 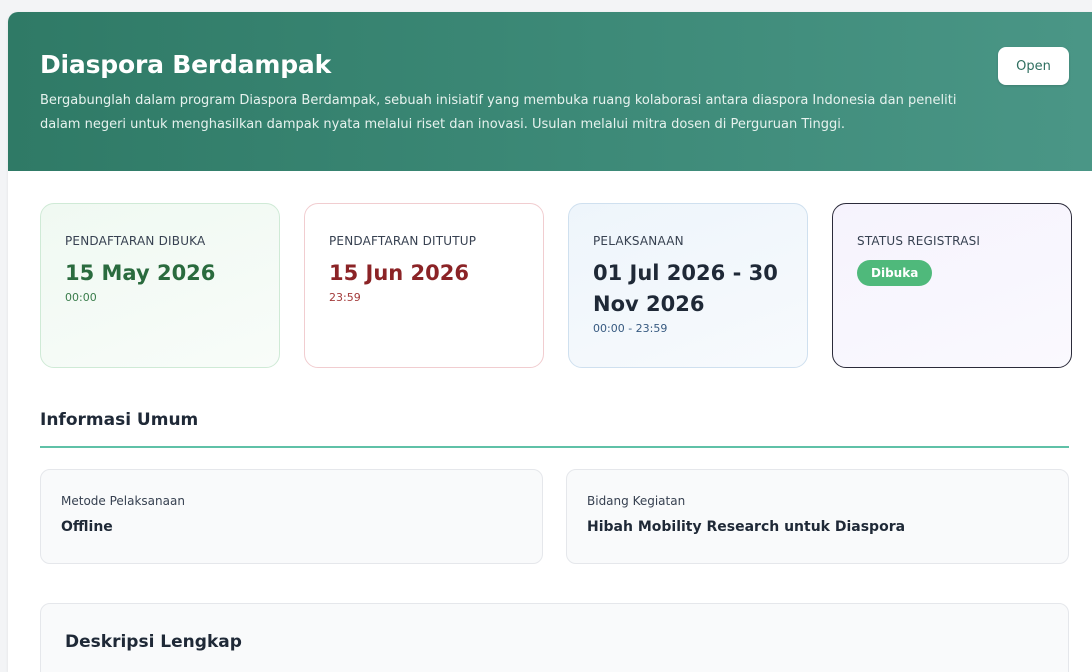 What do you see at coordinates (952, 285) in the screenshot?
I see `registration-status-card: STATUS REGISTRASI Dibuka` at bounding box center [952, 285].